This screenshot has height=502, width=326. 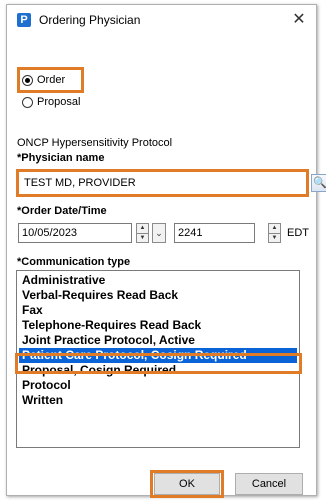 What do you see at coordinates (62, 211) in the screenshot?
I see `order-datetime-label: *Order Date/Time` at bounding box center [62, 211].